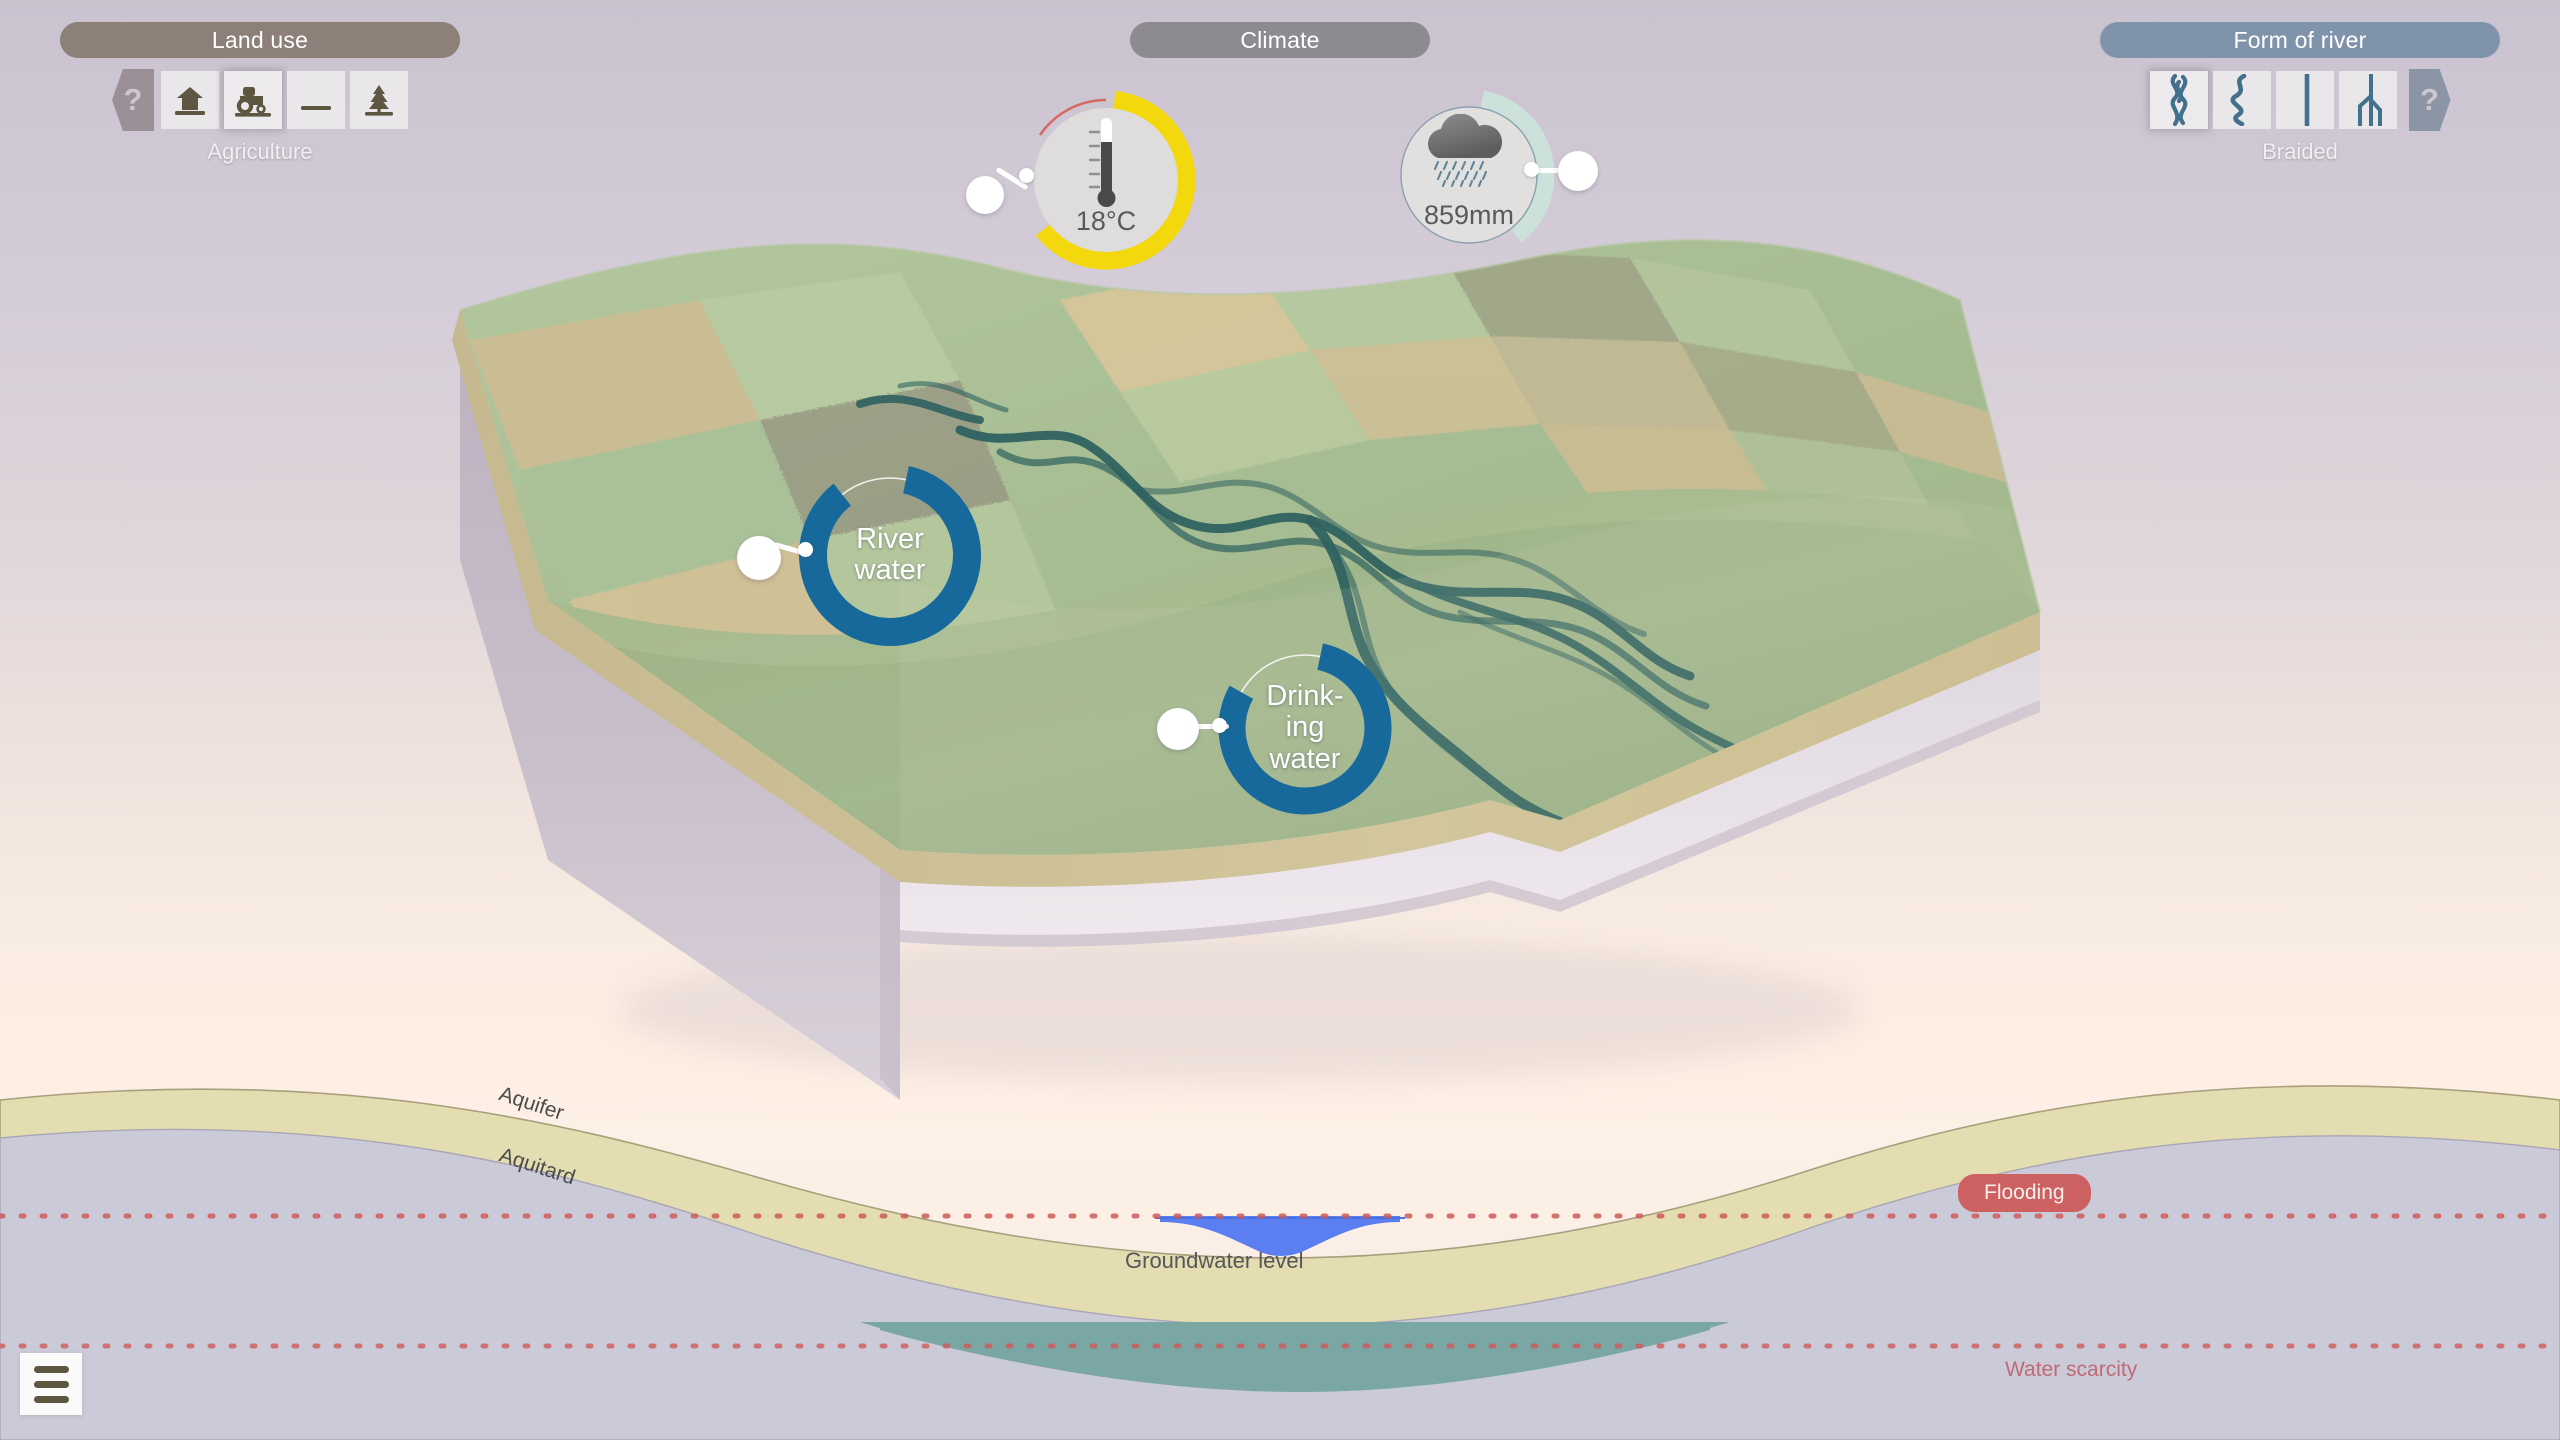 The width and height of the screenshot is (2560, 1440). I want to click on temperature-arc-handle, so click(1026, 175).